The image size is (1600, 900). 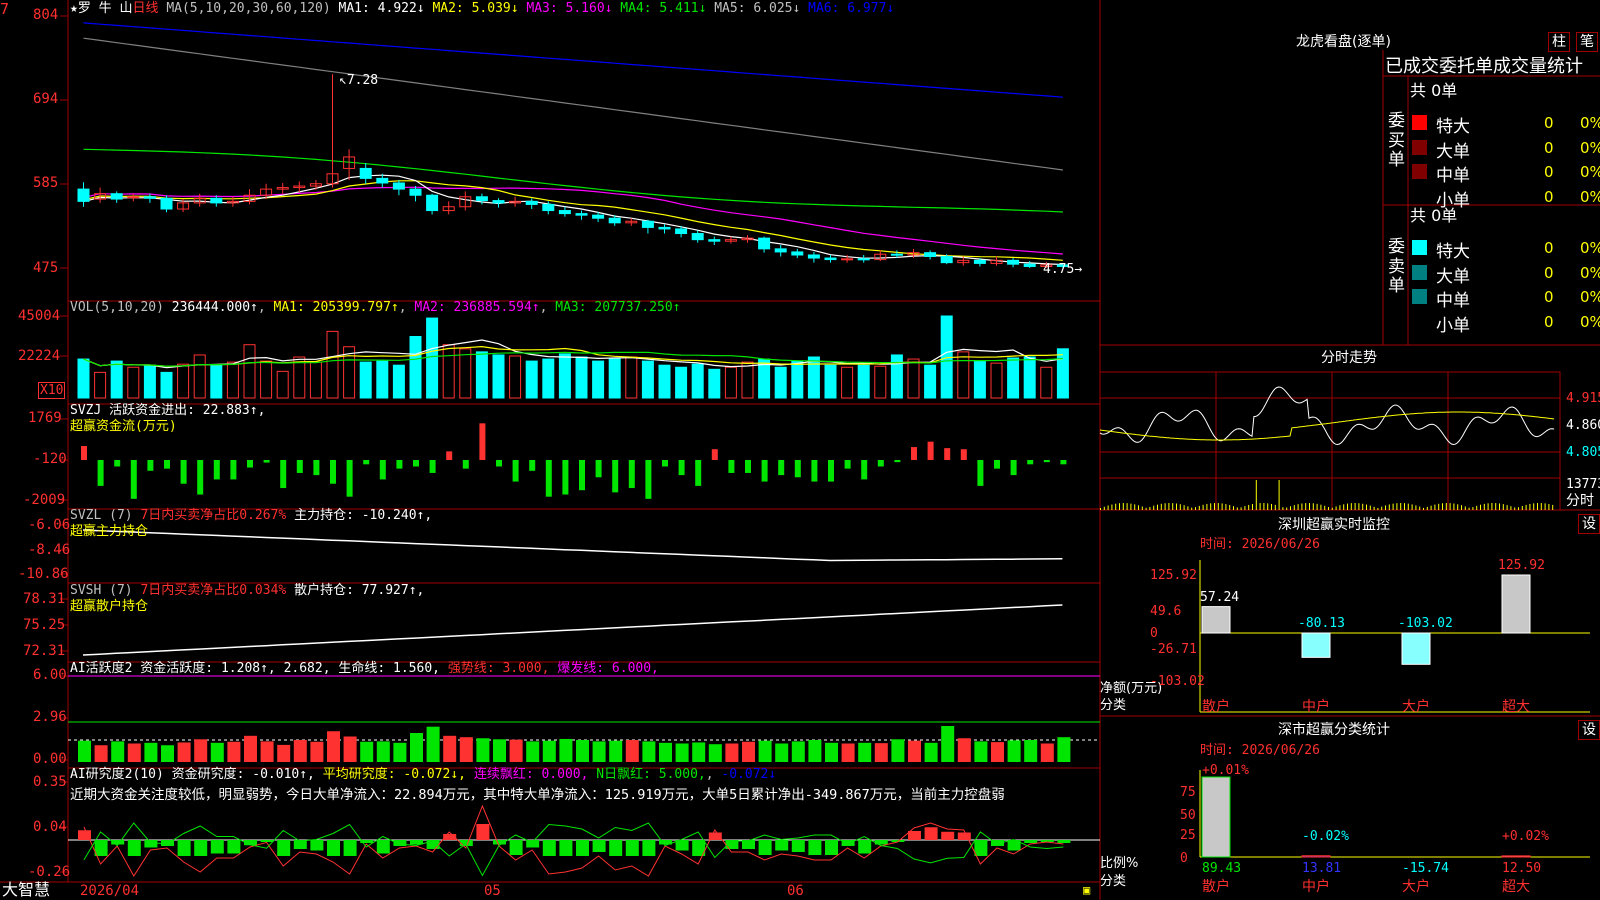 What do you see at coordinates (1119, 863) in the screenshot?
I see `classify-ylabel: 比例%` at bounding box center [1119, 863].